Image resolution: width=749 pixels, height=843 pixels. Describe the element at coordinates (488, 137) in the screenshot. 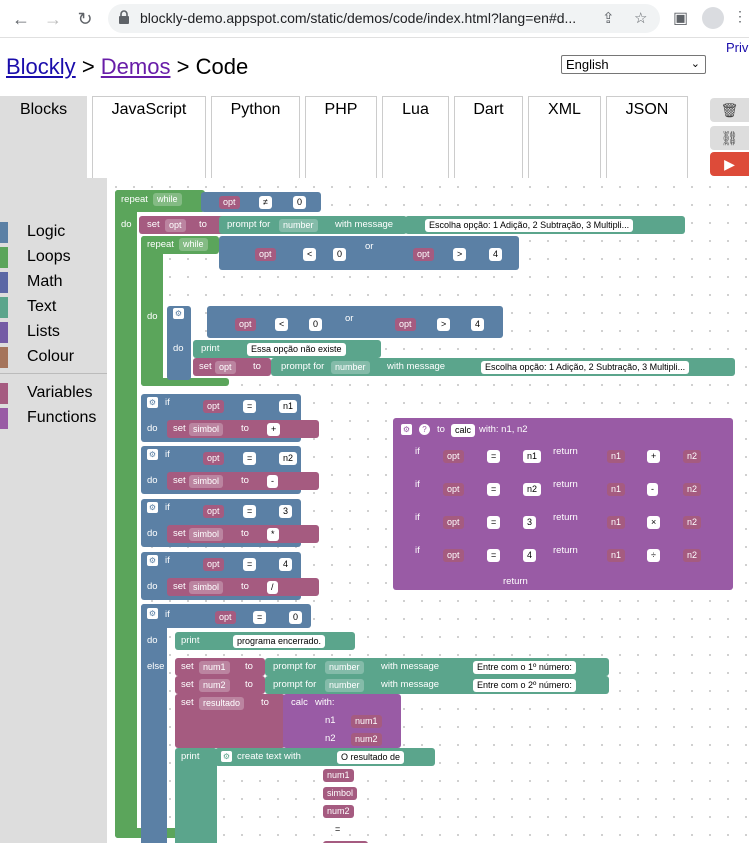

I see `tab-dart: Dart` at that location.